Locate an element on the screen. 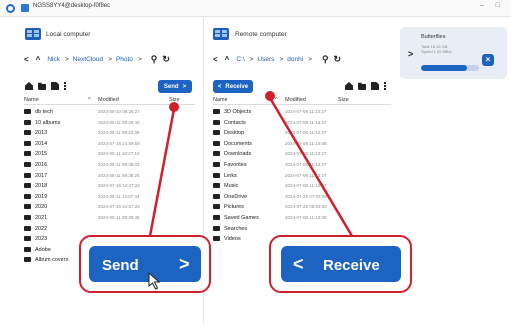 The width and height of the screenshot is (511, 324). breadcrumb-segment: Photo is located at coordinates (124, 59).